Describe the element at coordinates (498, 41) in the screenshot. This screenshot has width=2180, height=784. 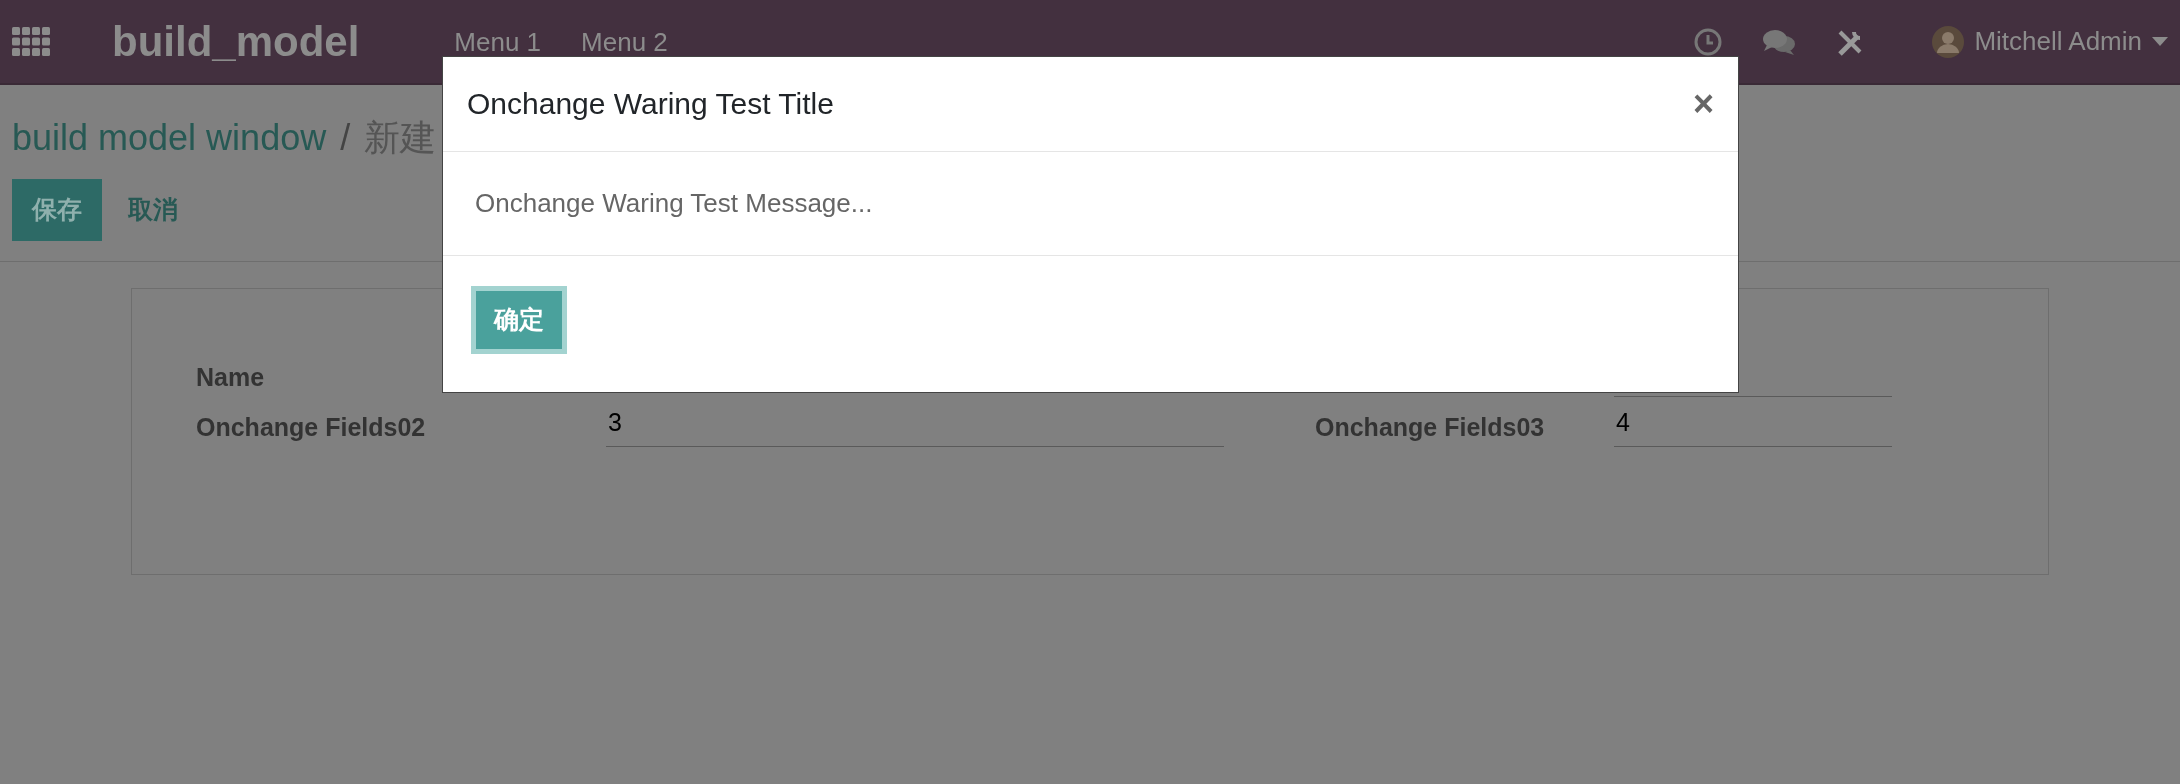
I see `menu-link: Menu 1` at that location.